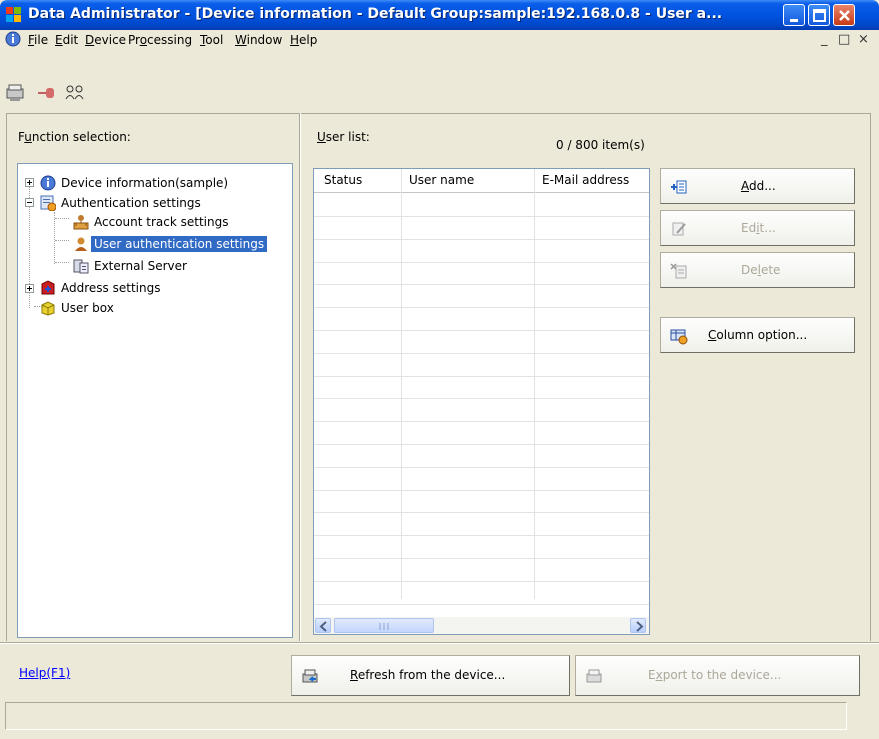 This screenshot has width=879, height=739. Describe the element at coordinates (13, 39) in the screenshot. I see `document-info-icon` at that location.